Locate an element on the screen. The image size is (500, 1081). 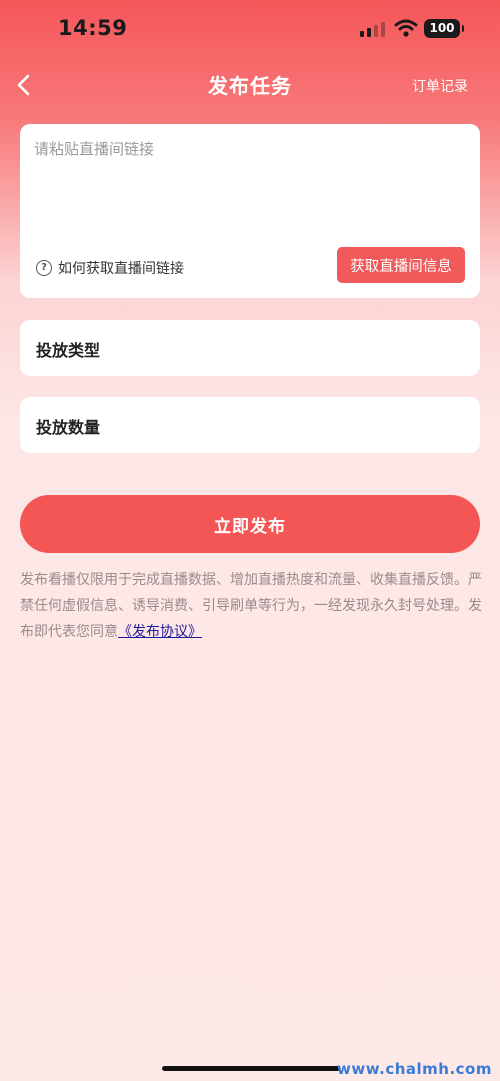
nav-bar: 发布任务 订单记录 is located at coordinates (250, 85).